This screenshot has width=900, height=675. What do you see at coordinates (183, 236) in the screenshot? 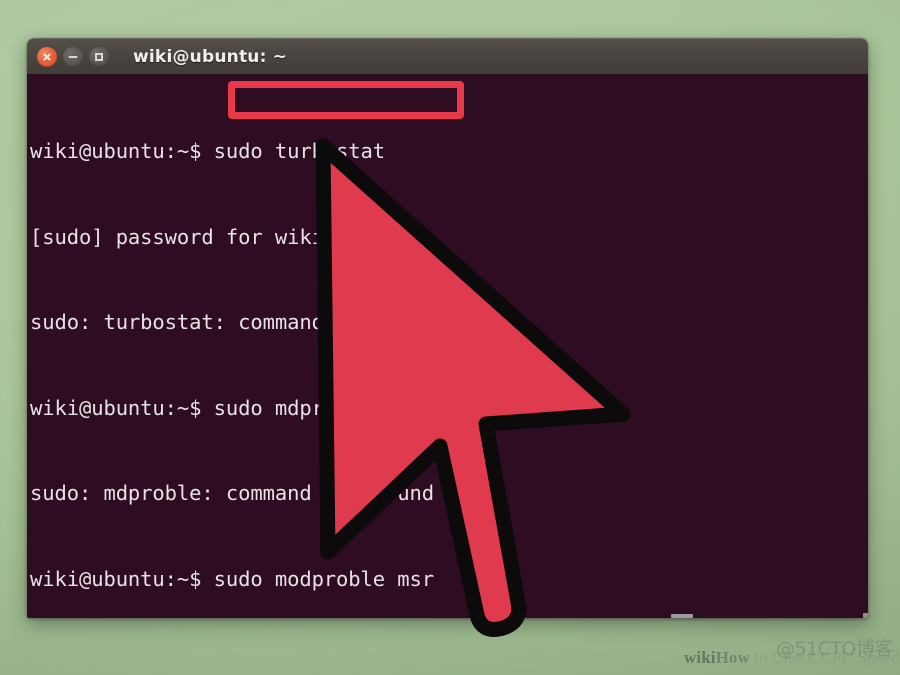
I see `terminal-line: [sudo] password for wiki:` at bounding box center [183, 236].